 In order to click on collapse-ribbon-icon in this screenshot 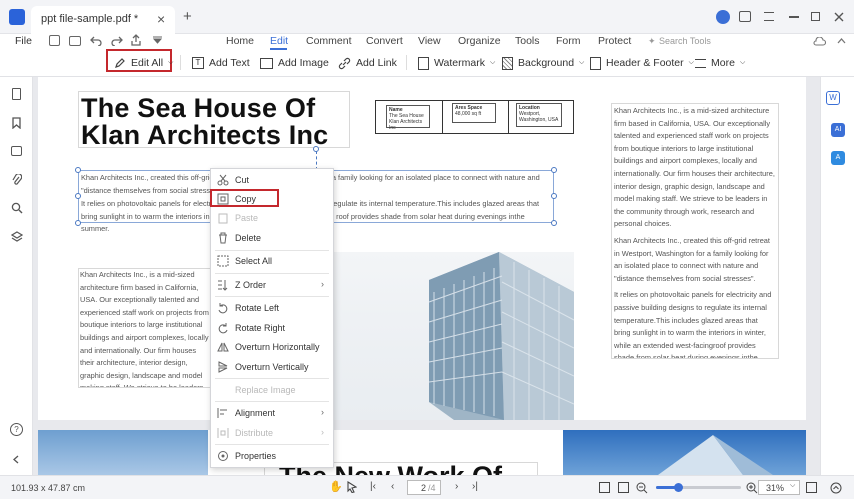, I will do `click(841, 41)`.